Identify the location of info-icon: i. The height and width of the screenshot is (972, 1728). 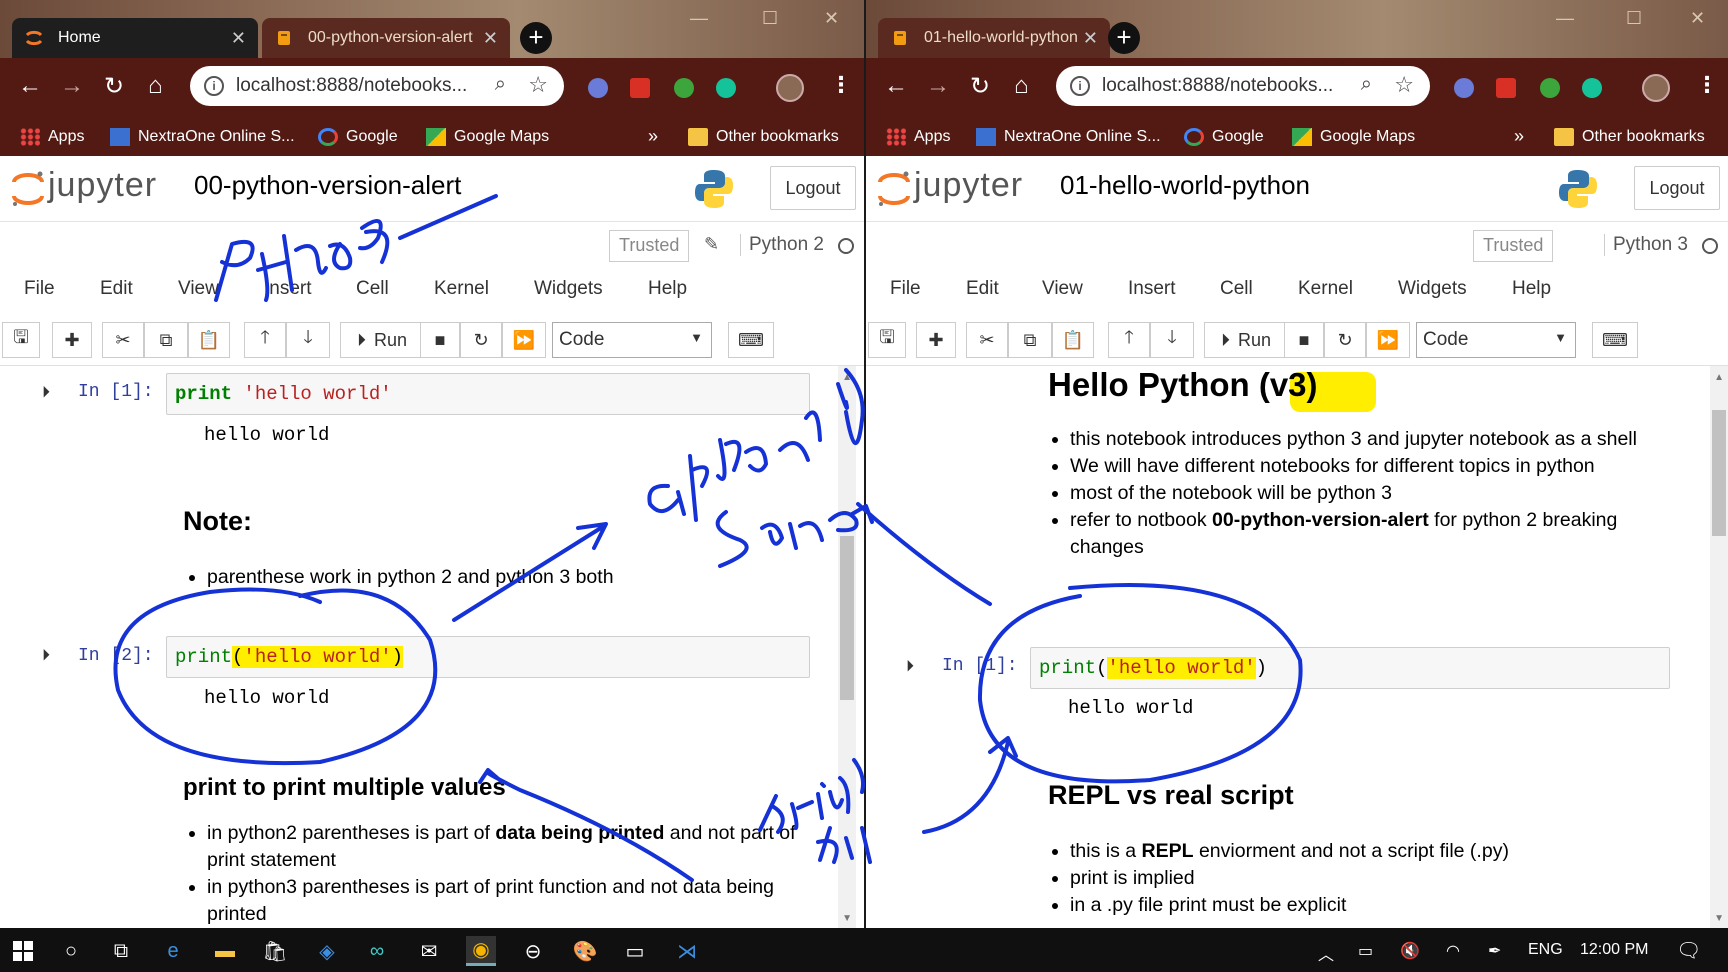
(214, 86).